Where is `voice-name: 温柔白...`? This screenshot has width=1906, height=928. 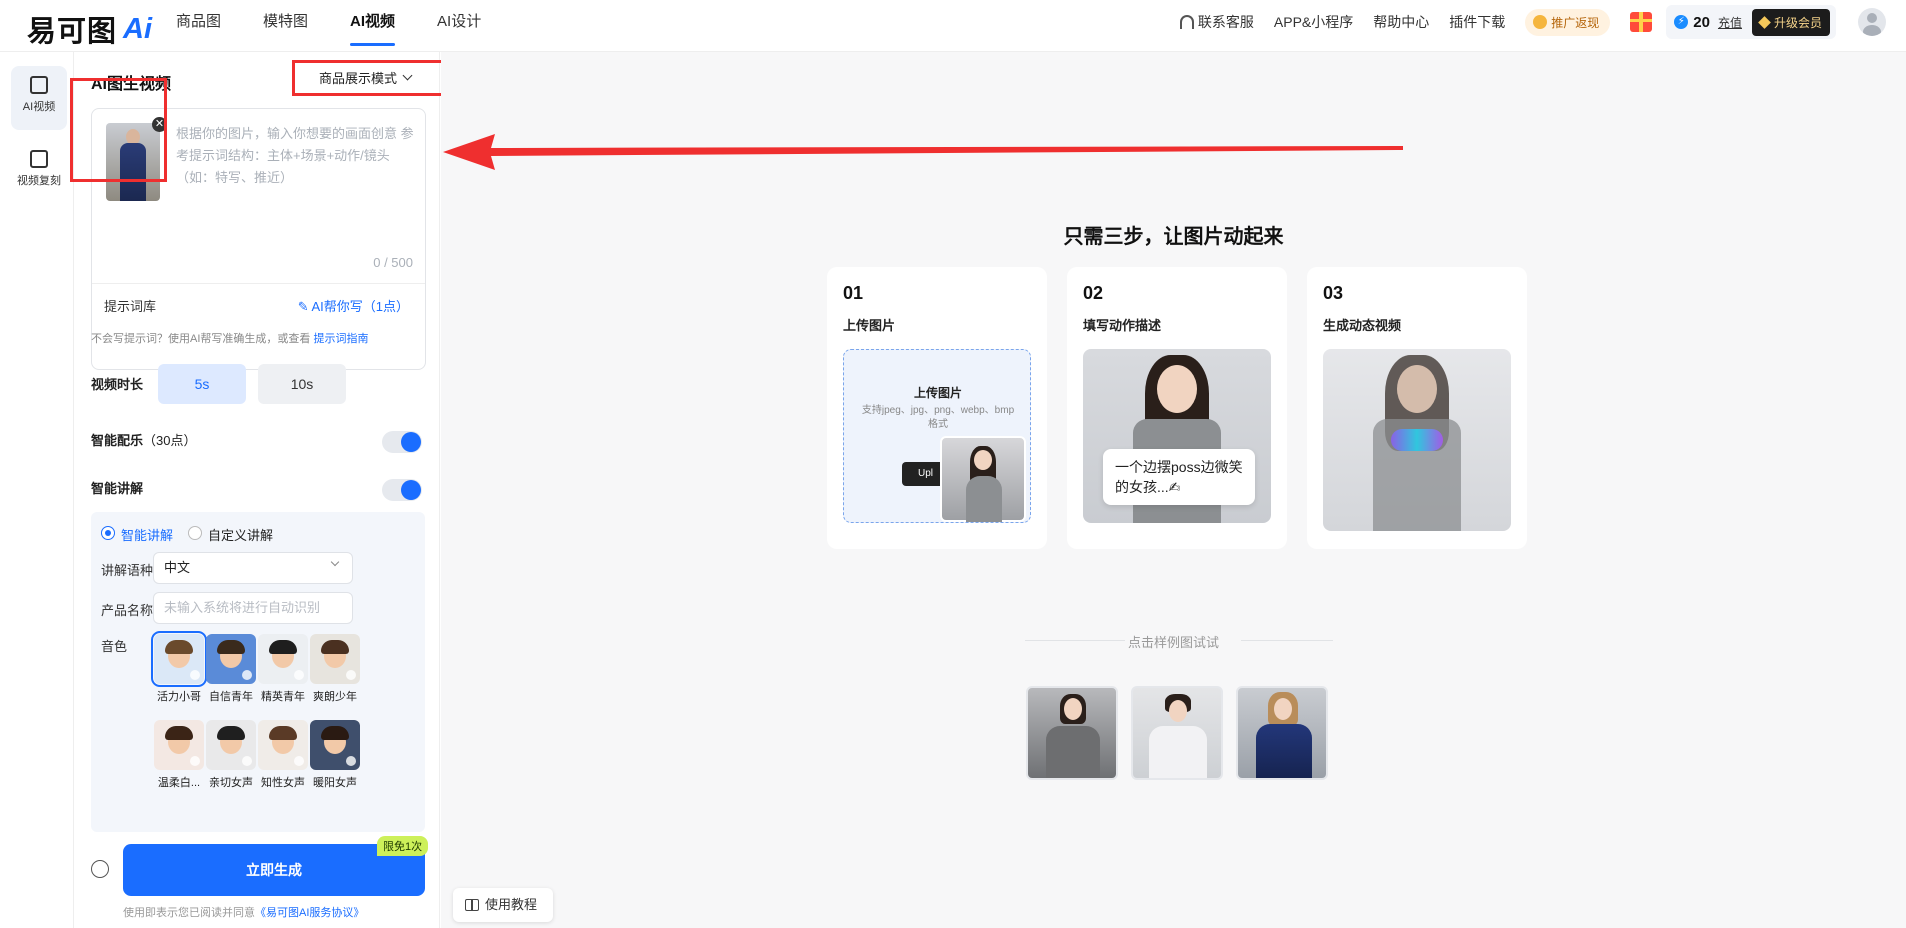
voice-name: 温柔白... is located at coordinates (179, 783).